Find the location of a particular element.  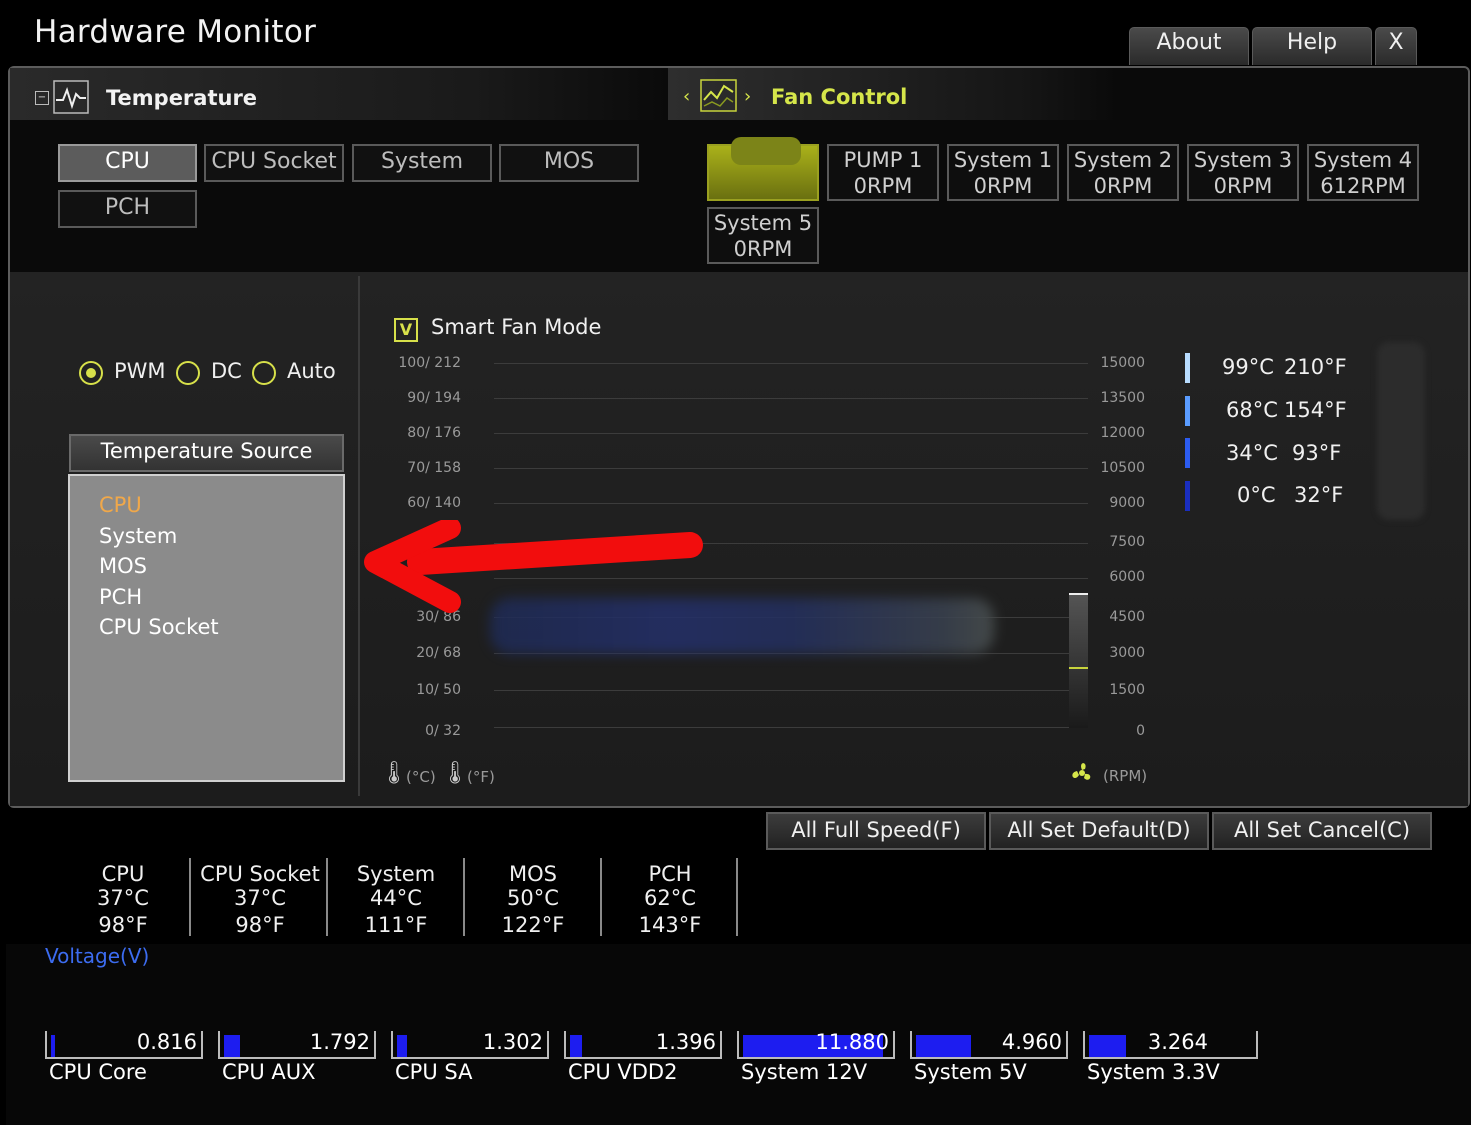

fan-control-title: Fan Control is located at coordinates (839, 97).